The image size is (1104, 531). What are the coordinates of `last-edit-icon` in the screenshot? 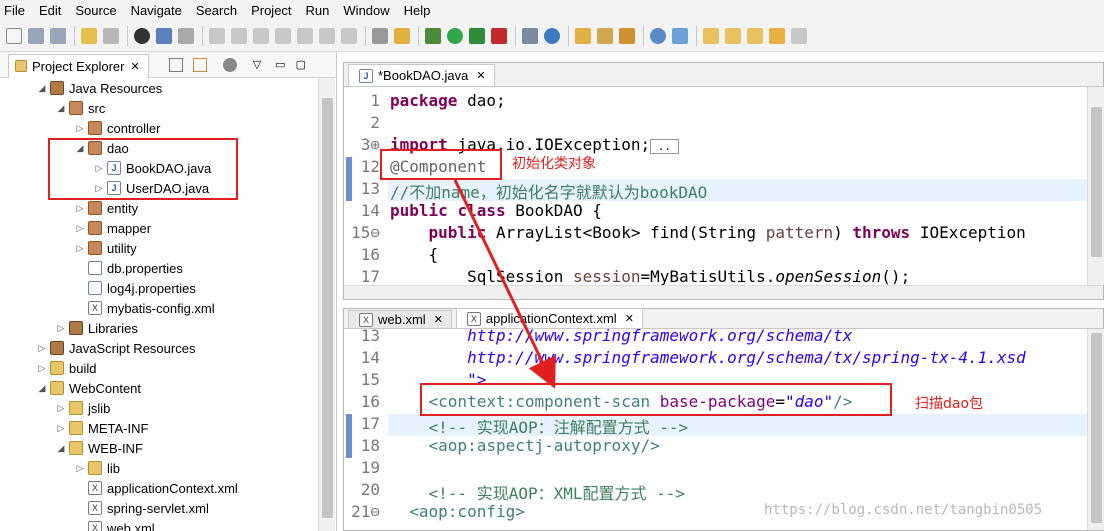 It's located at (755, 35).